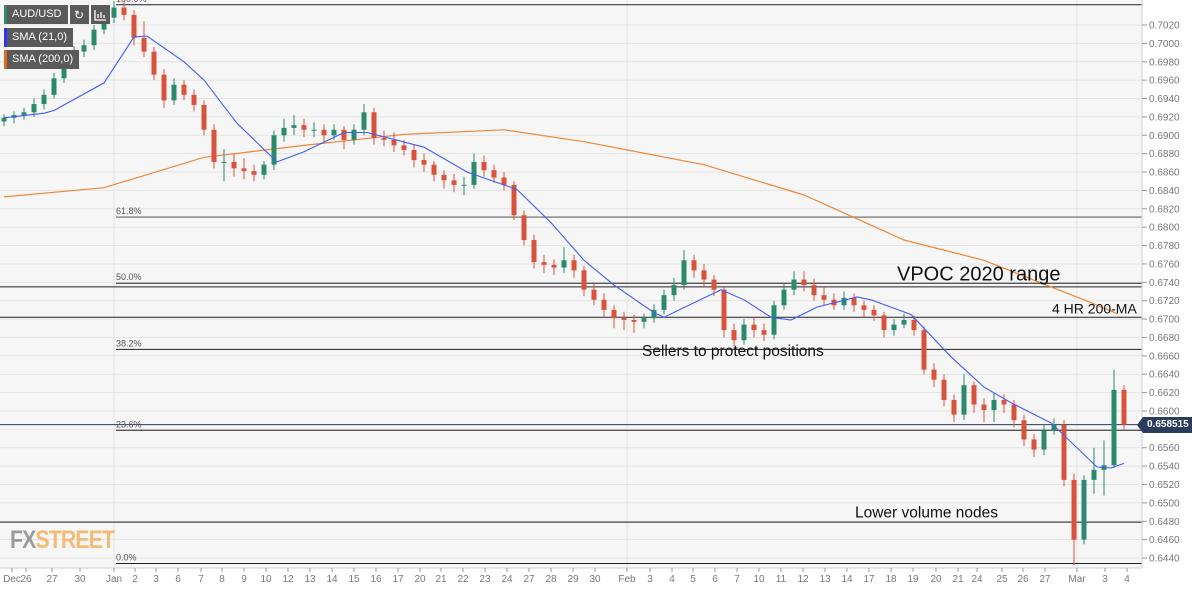  I want to click on fib-label: 38.2%, so click(129, 343).